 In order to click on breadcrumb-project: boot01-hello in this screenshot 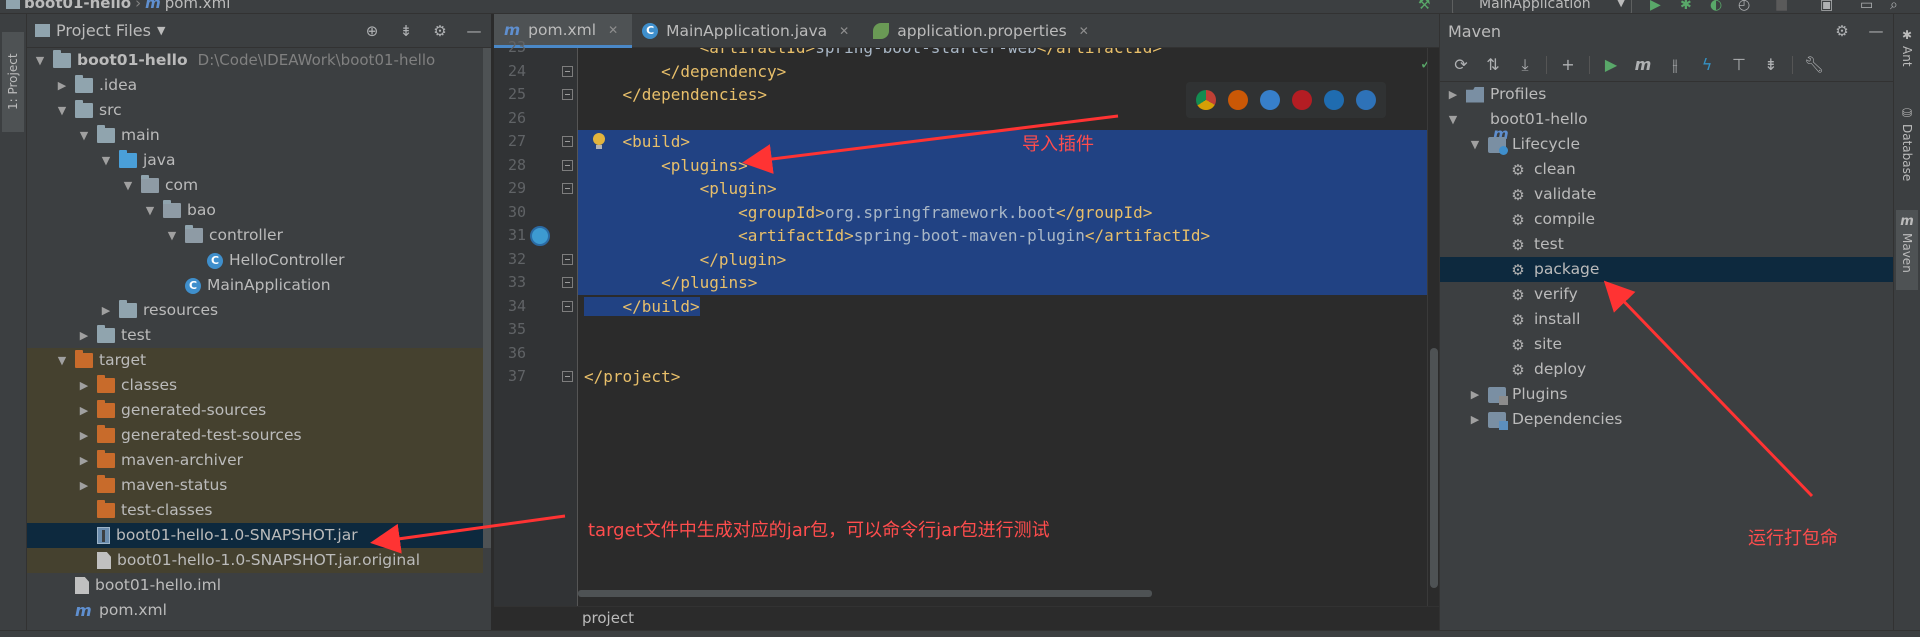, I will do `click(77, 6)`.